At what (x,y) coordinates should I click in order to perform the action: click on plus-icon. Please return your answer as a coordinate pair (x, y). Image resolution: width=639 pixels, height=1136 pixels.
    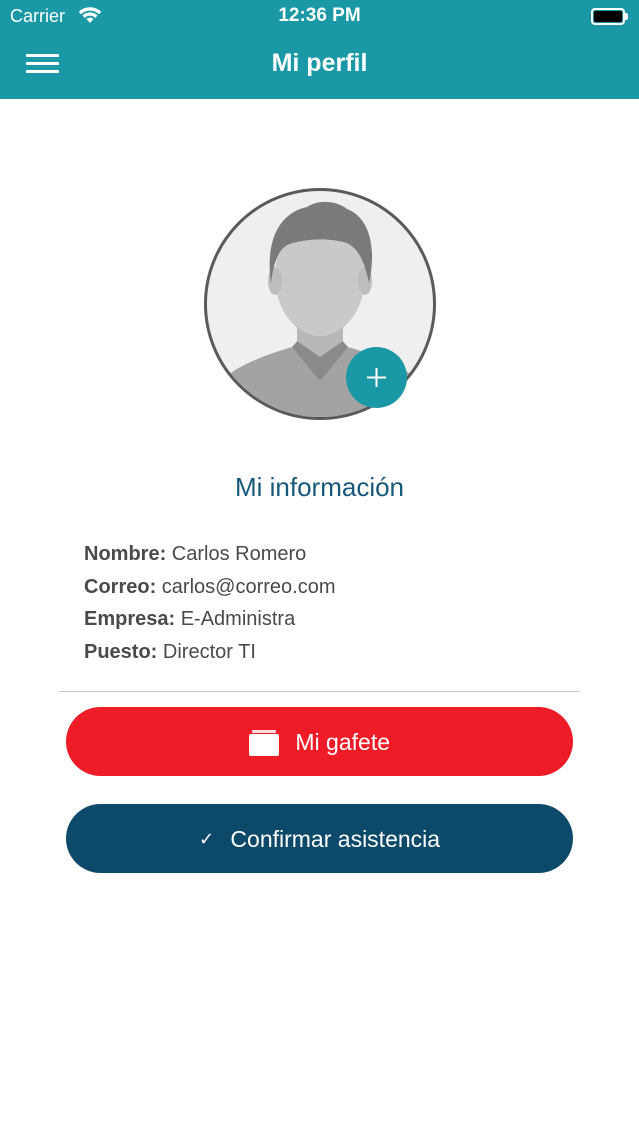
    Looking at the image, I should click on (376, 377).